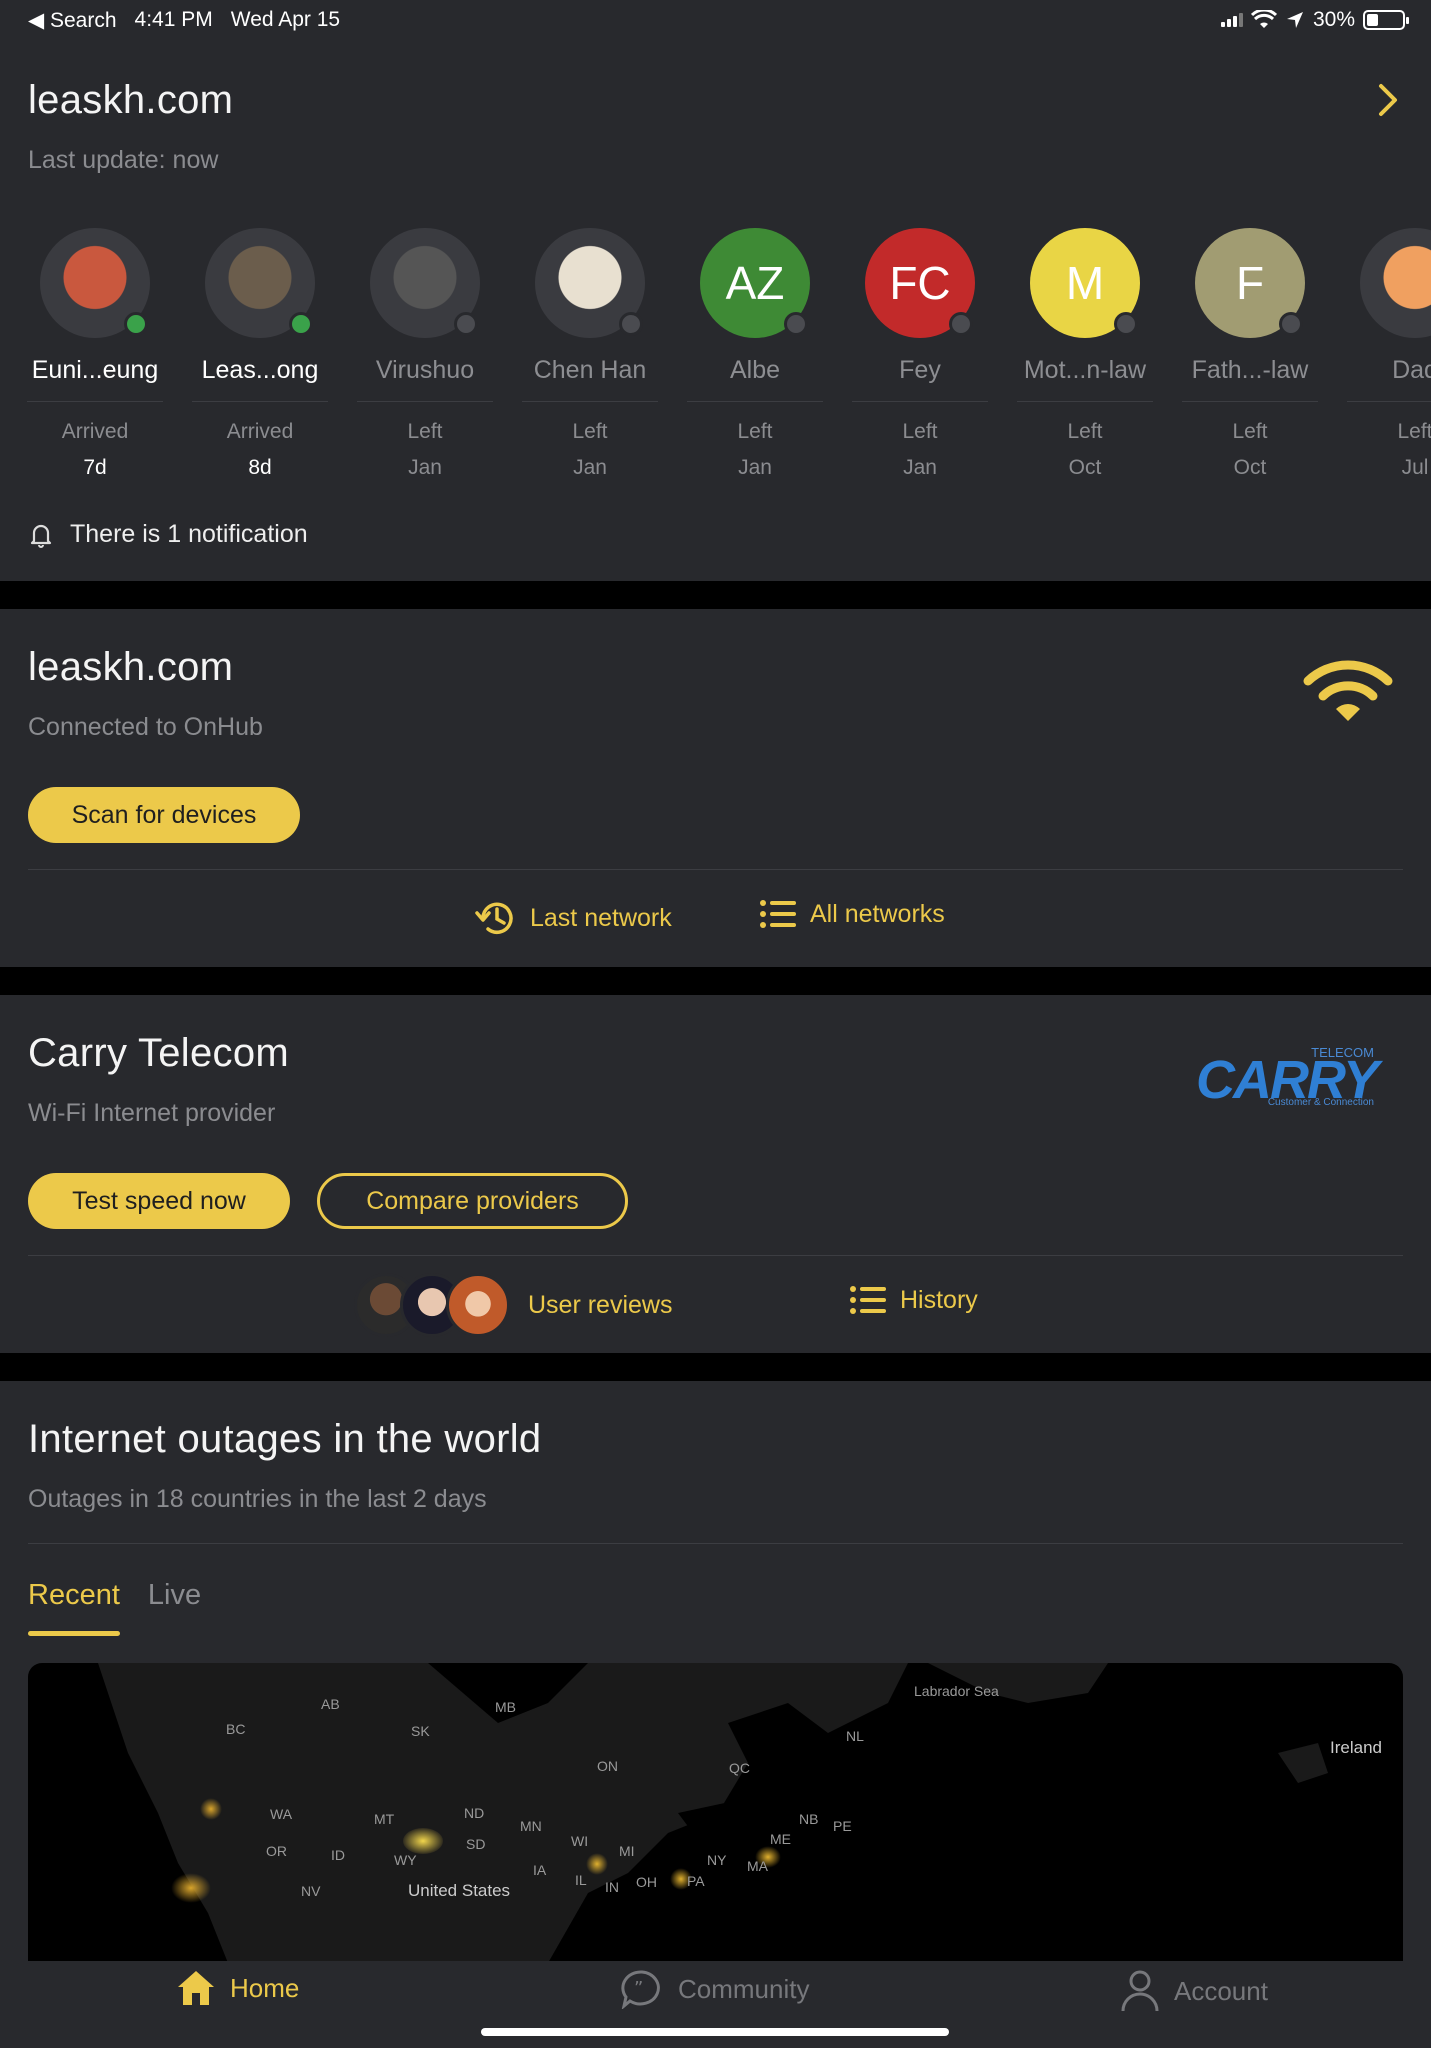 This screenshot has width=1431, height=2048. I want to click on avatar: FC, so click(920, 283).